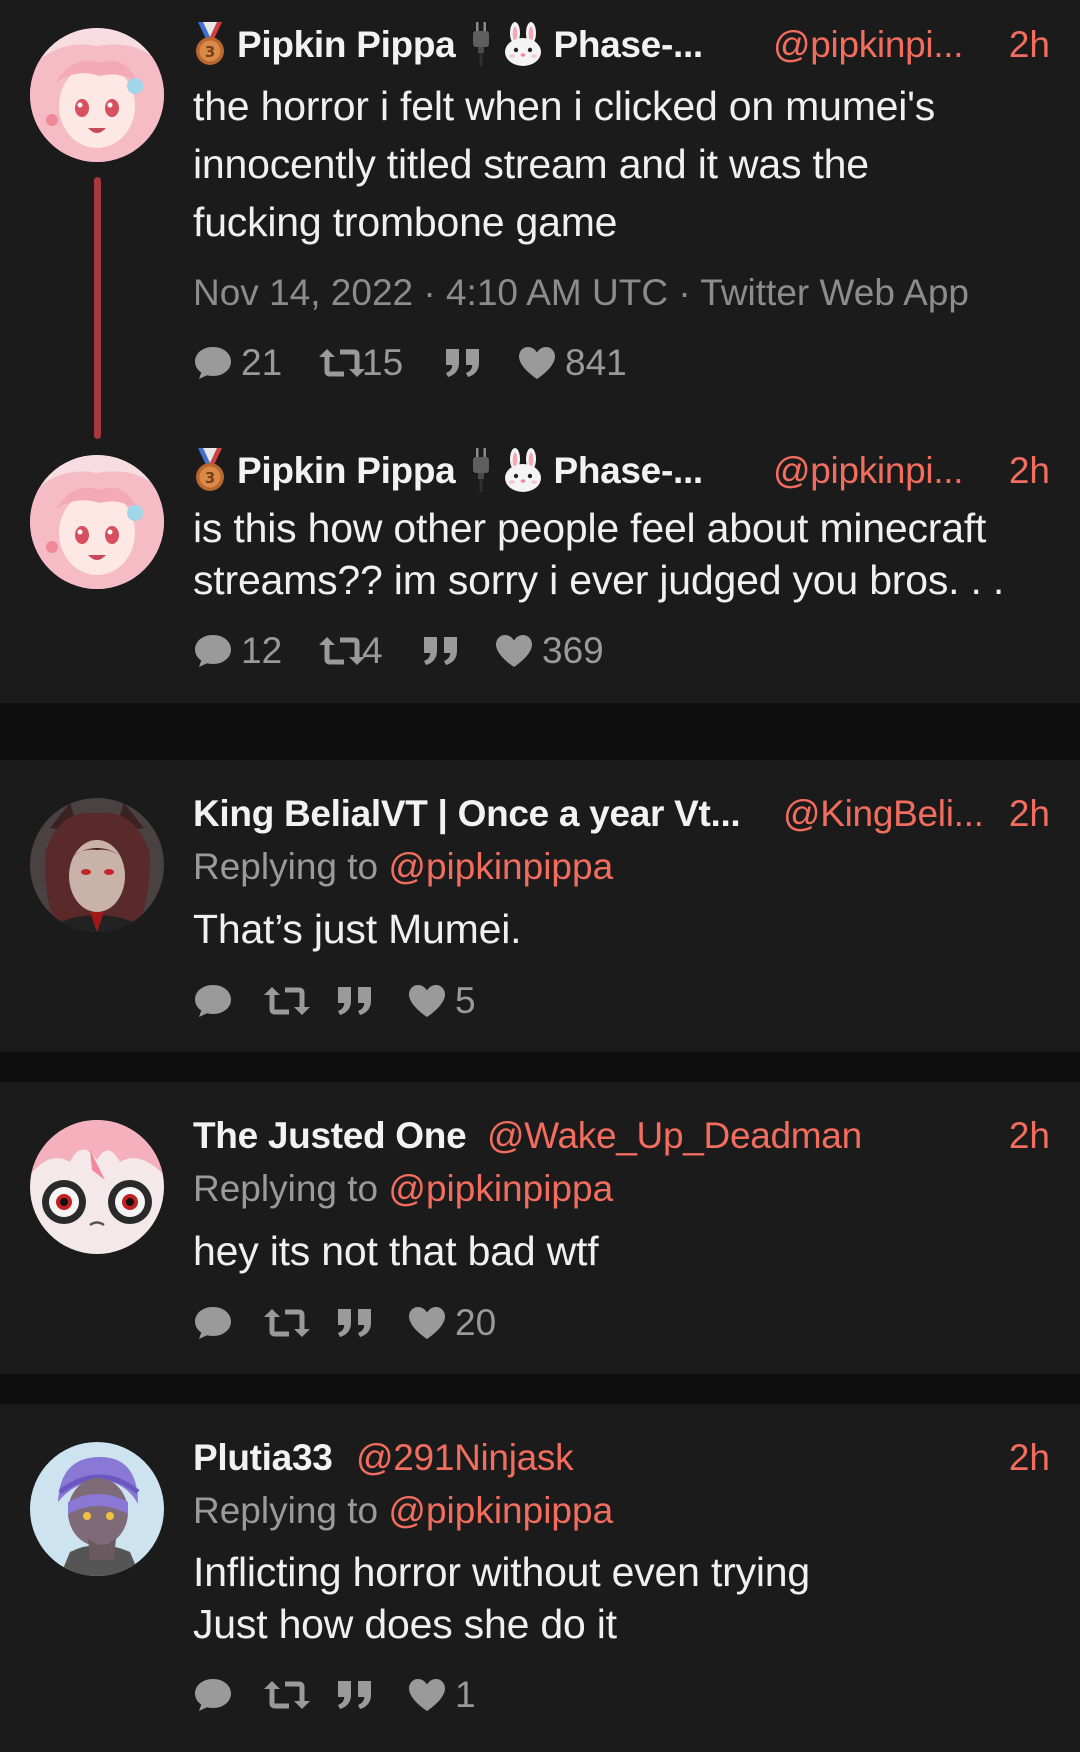 The width and height of the screenshot is (1080, 1752). I want to click on display-name: Plutia33, so click(263, 1458).